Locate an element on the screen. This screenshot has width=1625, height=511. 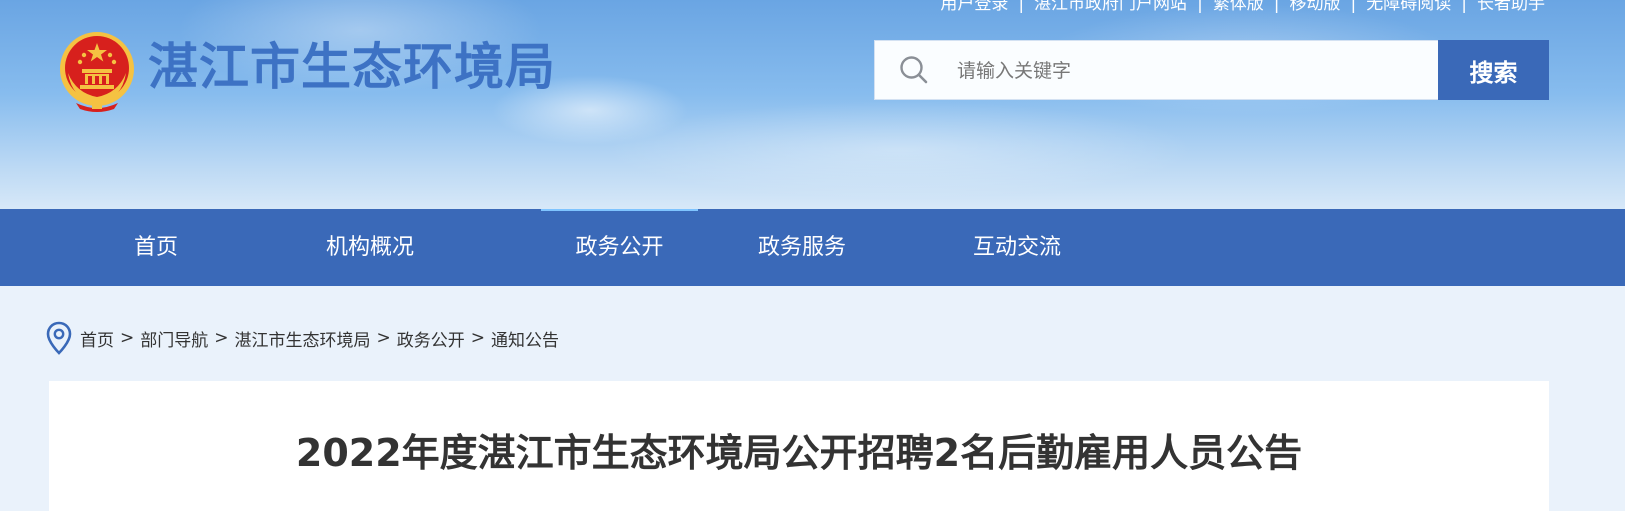
breadcrumb-notices: 通知公告 is located at coordinates (525, 338).